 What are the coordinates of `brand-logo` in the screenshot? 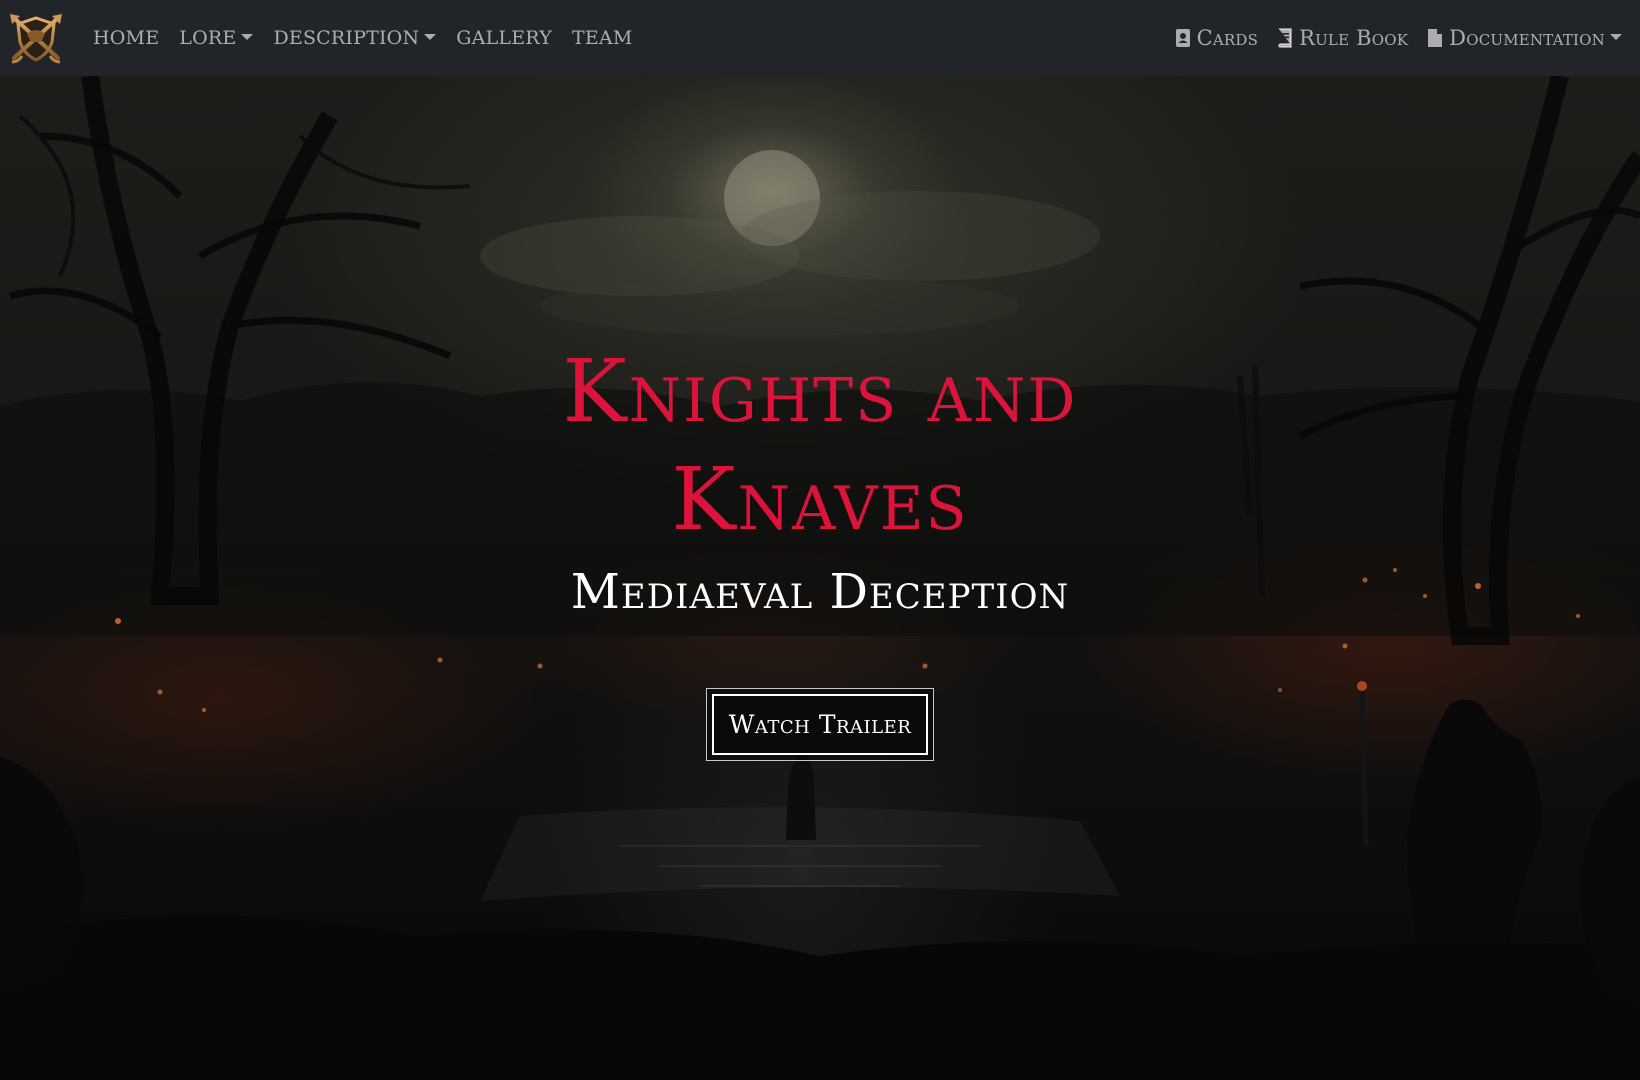 It's located at (36, 38).